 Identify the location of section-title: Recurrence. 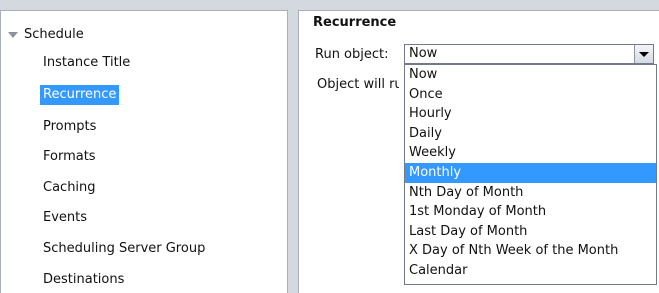
(355, 22).